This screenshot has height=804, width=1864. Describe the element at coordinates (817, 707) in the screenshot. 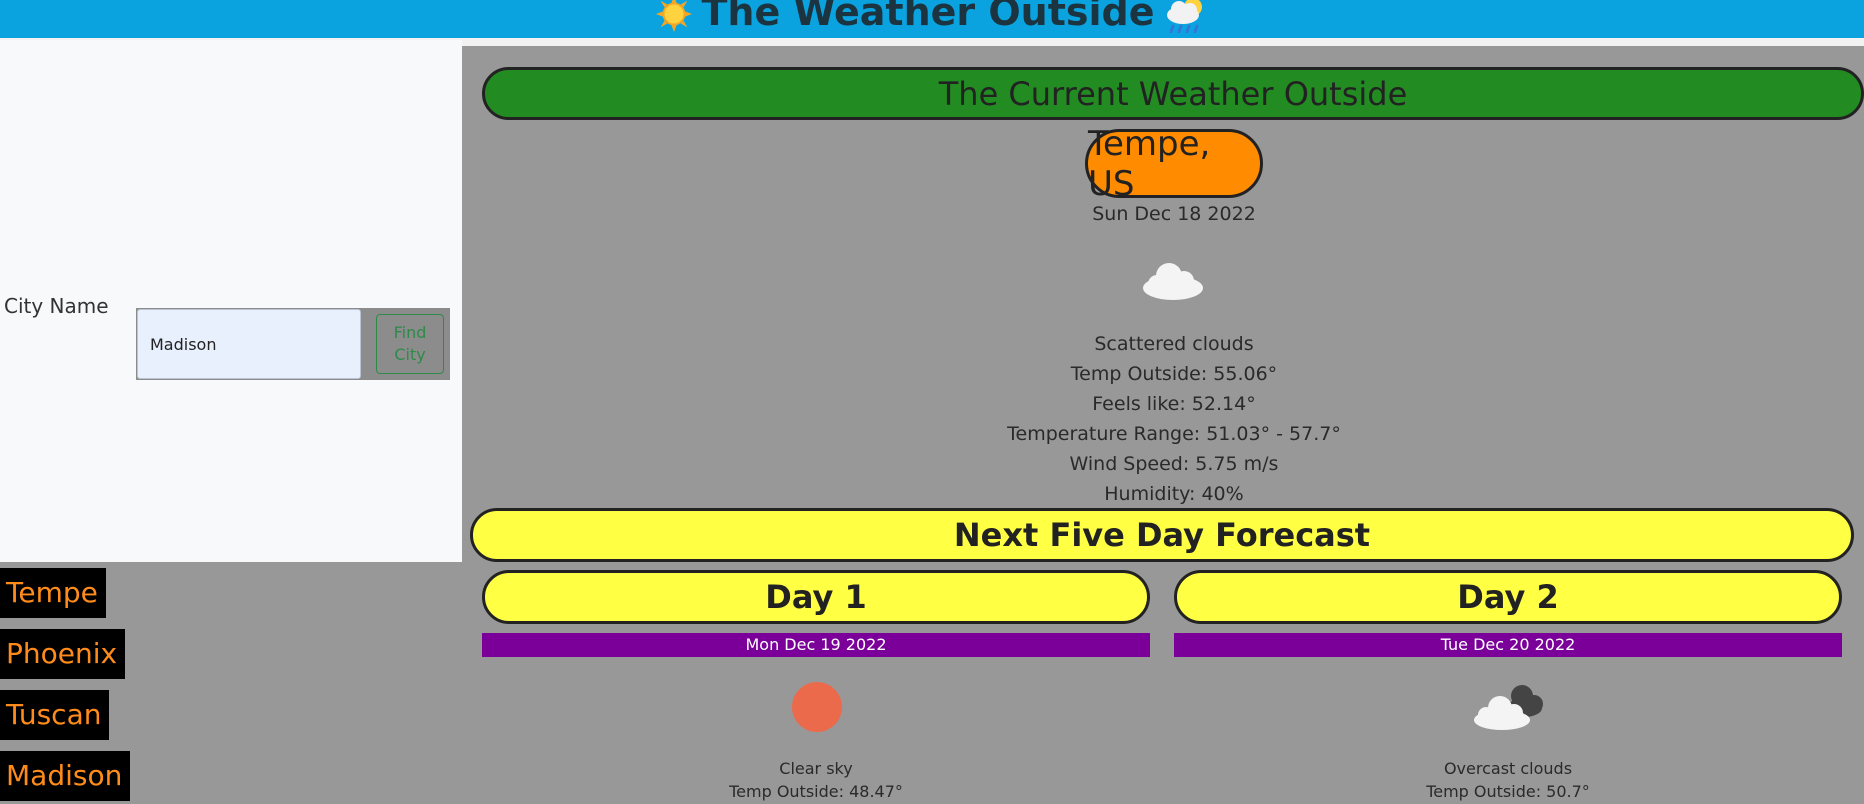

I see `sun-circle-icon` at that location.